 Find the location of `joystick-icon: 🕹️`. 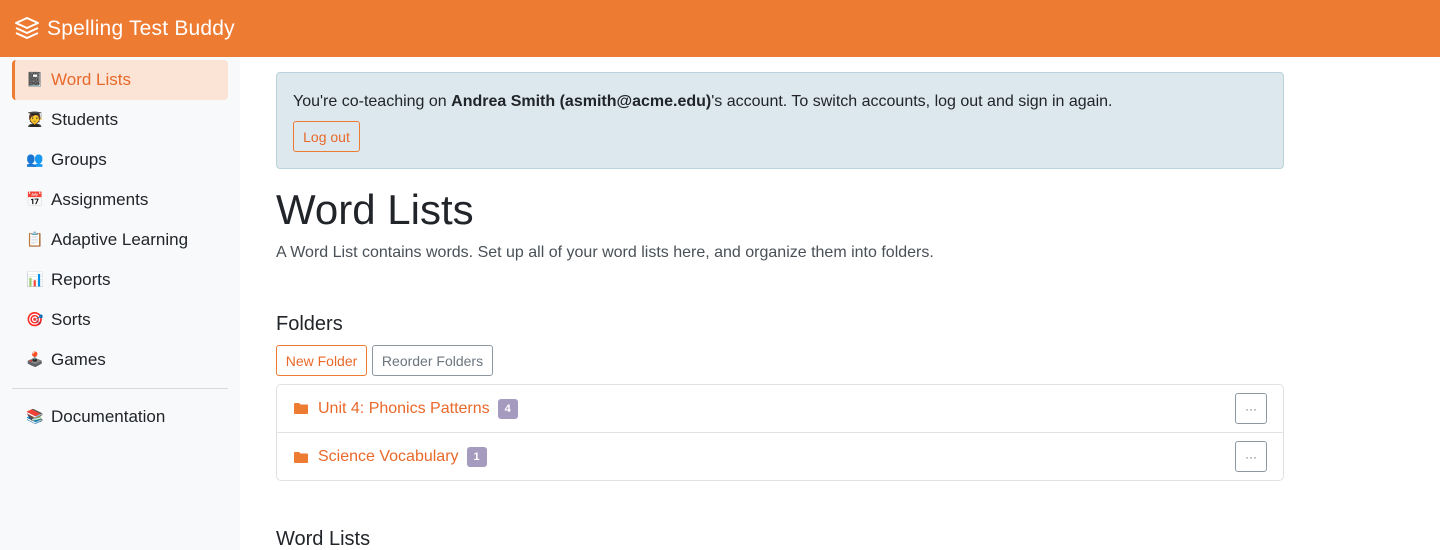

joystick-icon: 🕹️ is located at coordinates (35, 360).